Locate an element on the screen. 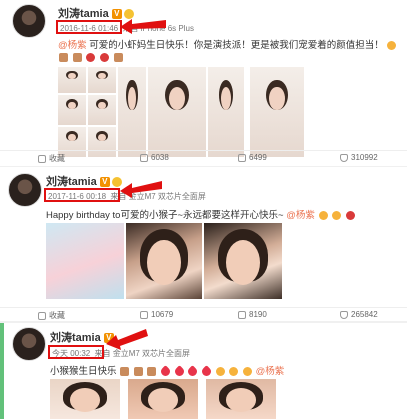  like-count: 310992 is located at coordinates (364, 157).